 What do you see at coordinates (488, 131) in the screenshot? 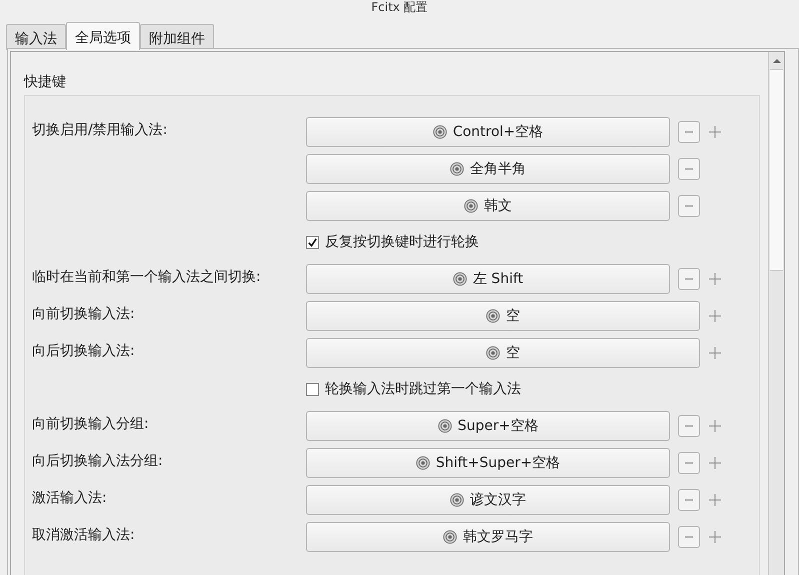
I see `hotkey-button: Control+空格` at bounding box center [488, 131].